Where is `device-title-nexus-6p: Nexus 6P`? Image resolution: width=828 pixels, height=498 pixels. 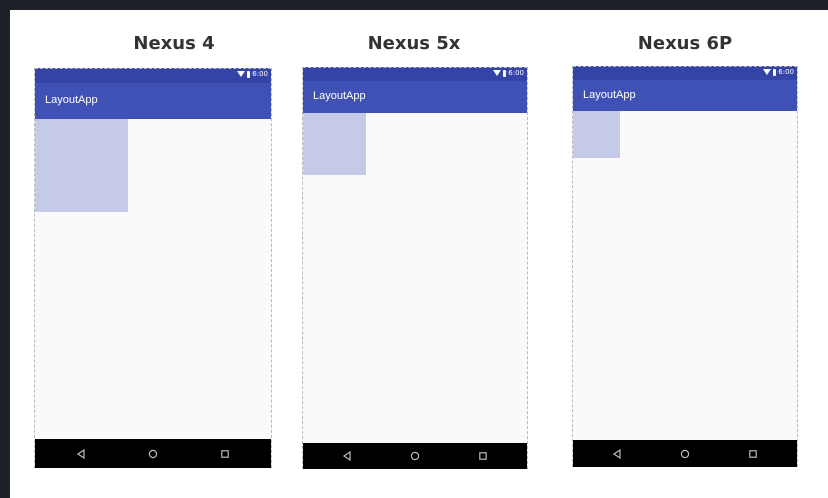 device-title-nexus-6p: Nexus 6P is located at coordinates (685, 43).